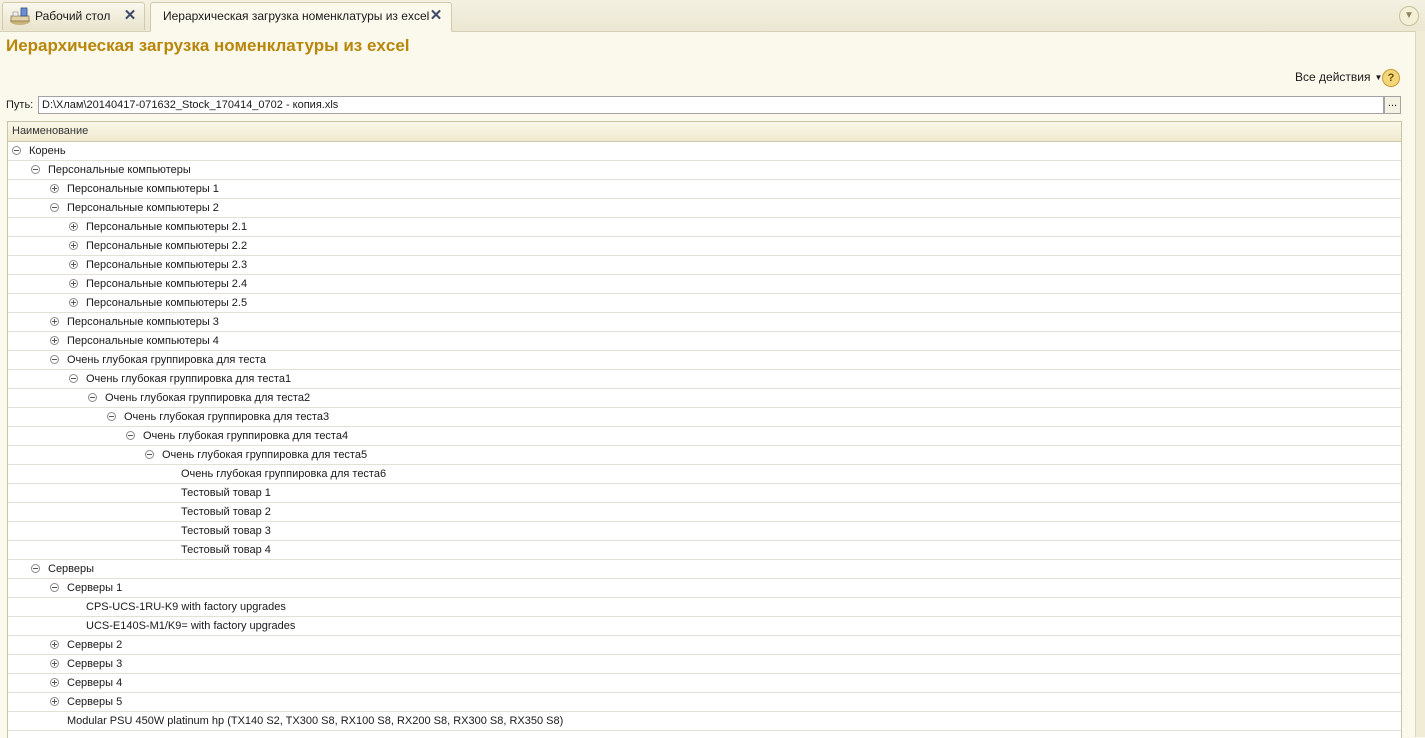 The image size is (1425, 738). I want to click on tab-label: Рабочий стол, so click(73, 16).